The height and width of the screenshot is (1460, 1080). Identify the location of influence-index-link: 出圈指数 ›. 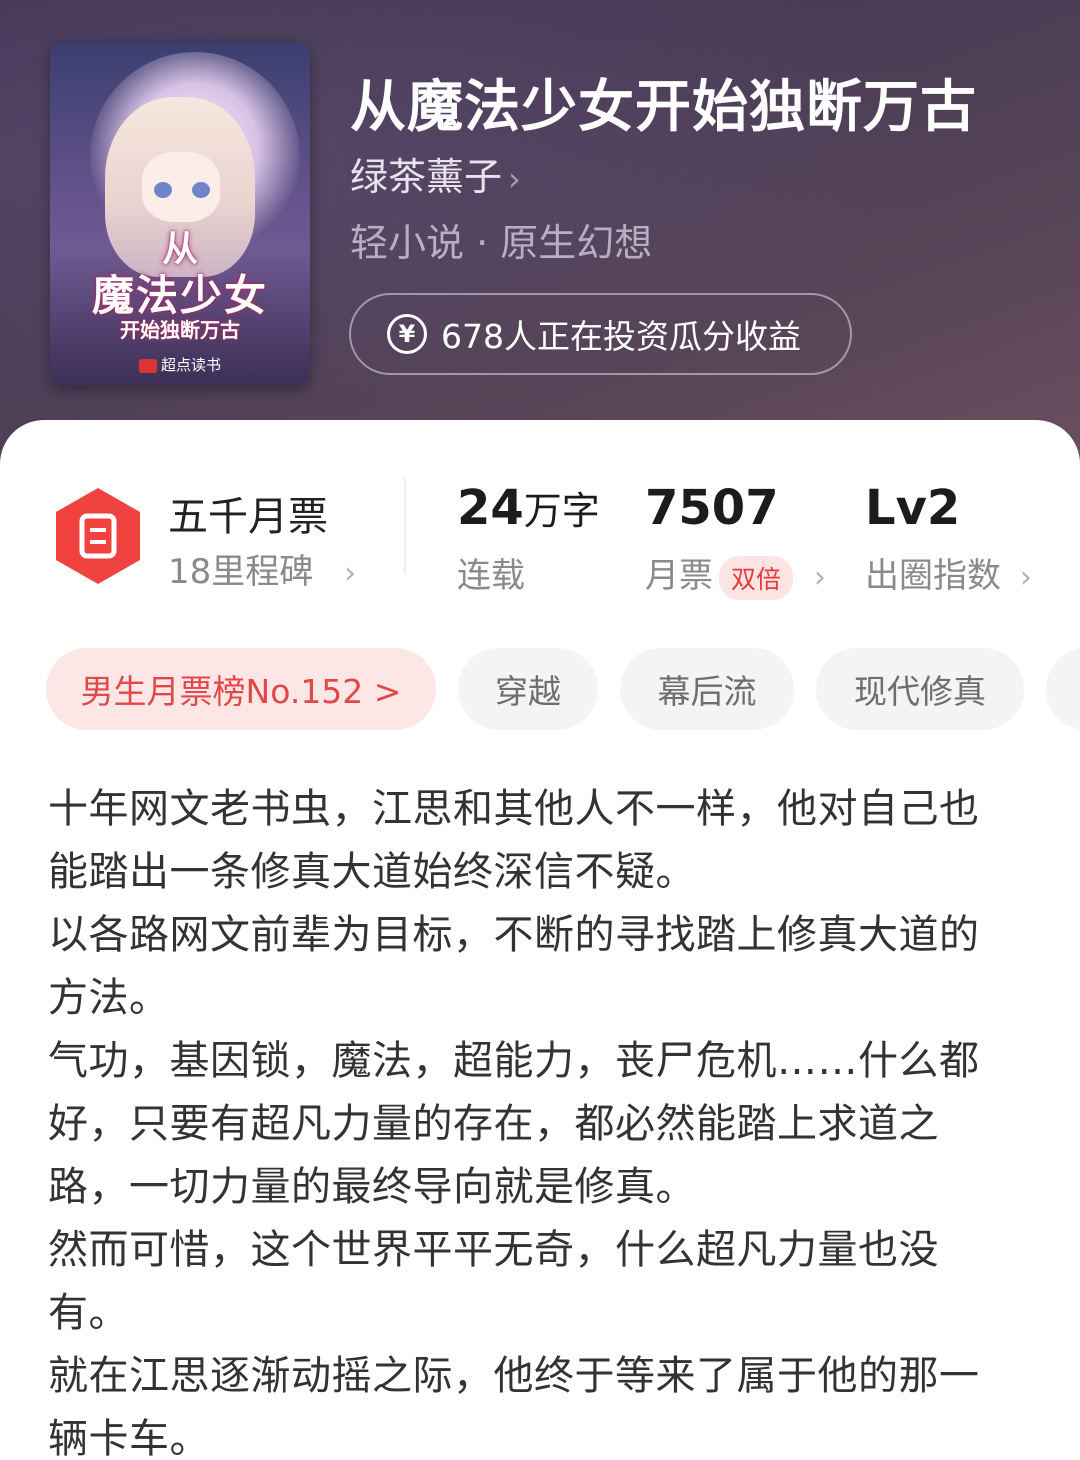
(948, 572).